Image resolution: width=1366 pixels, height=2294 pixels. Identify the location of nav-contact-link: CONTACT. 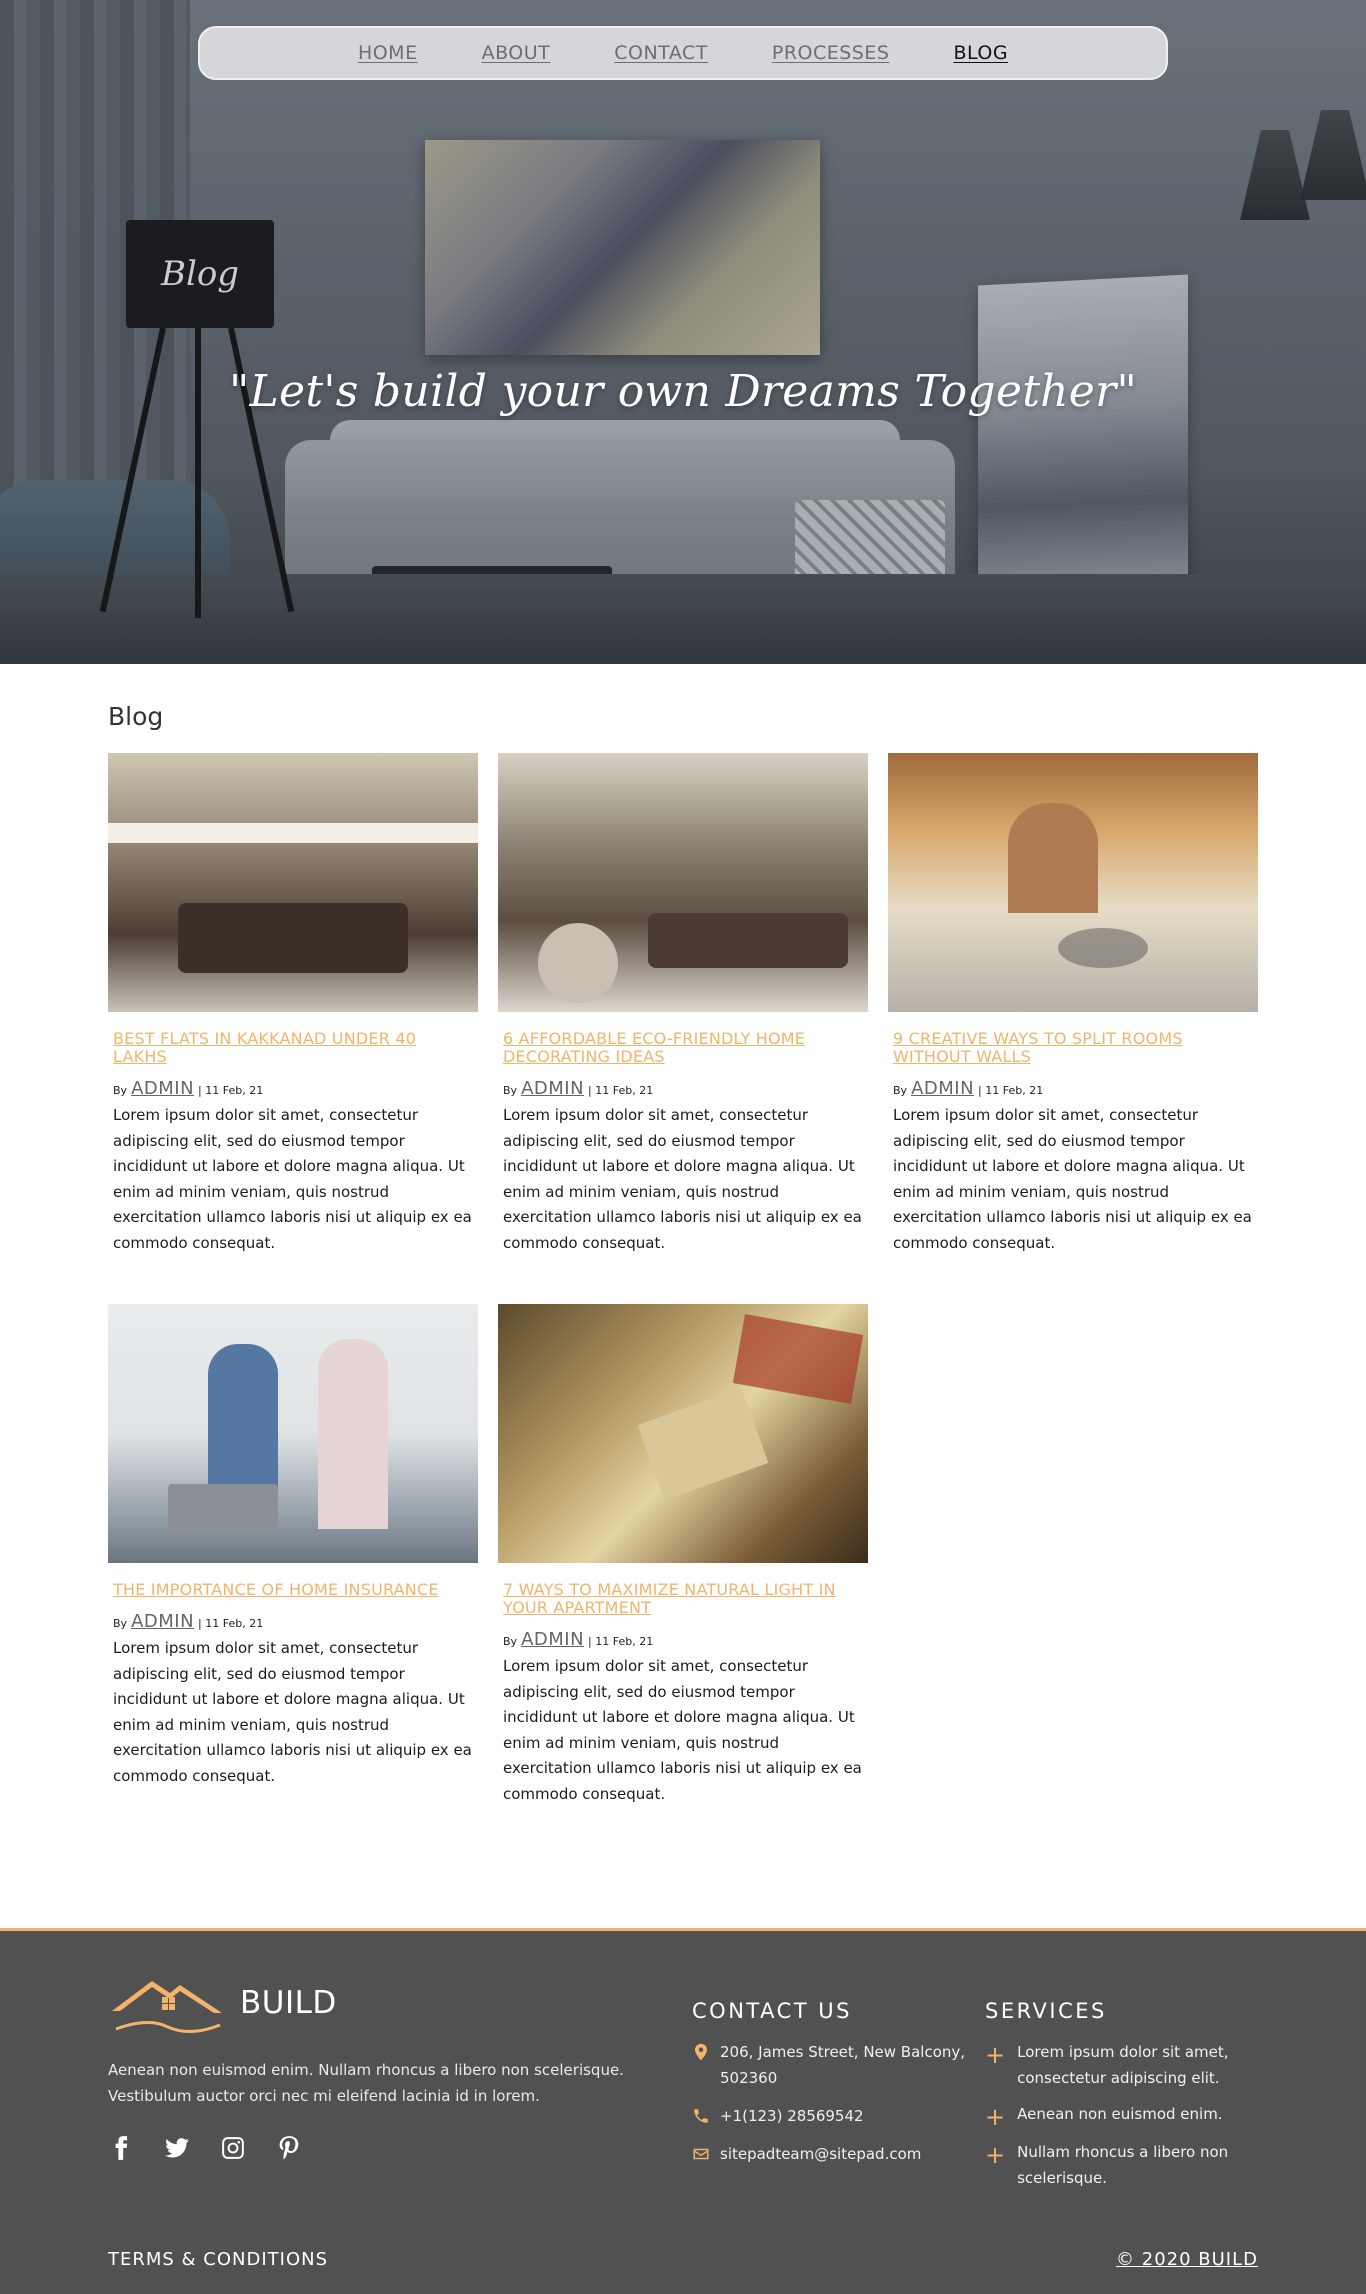
(661, 53).